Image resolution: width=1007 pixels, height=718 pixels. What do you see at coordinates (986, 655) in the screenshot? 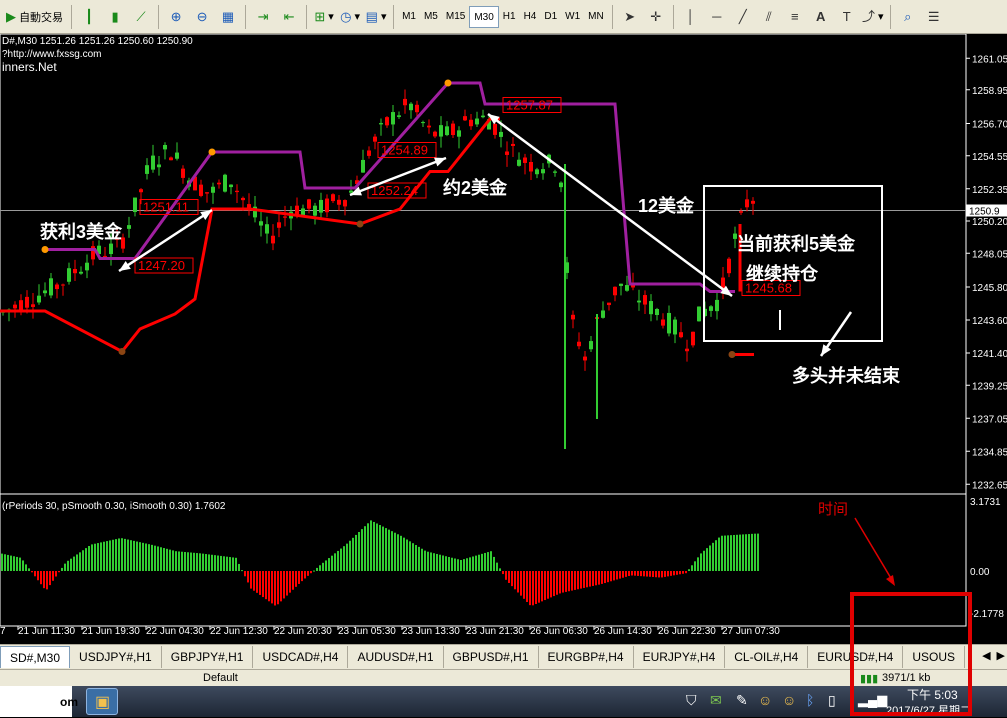
I see `tab-scroll-left-icon: ◀` at bounding box center [986, 655].